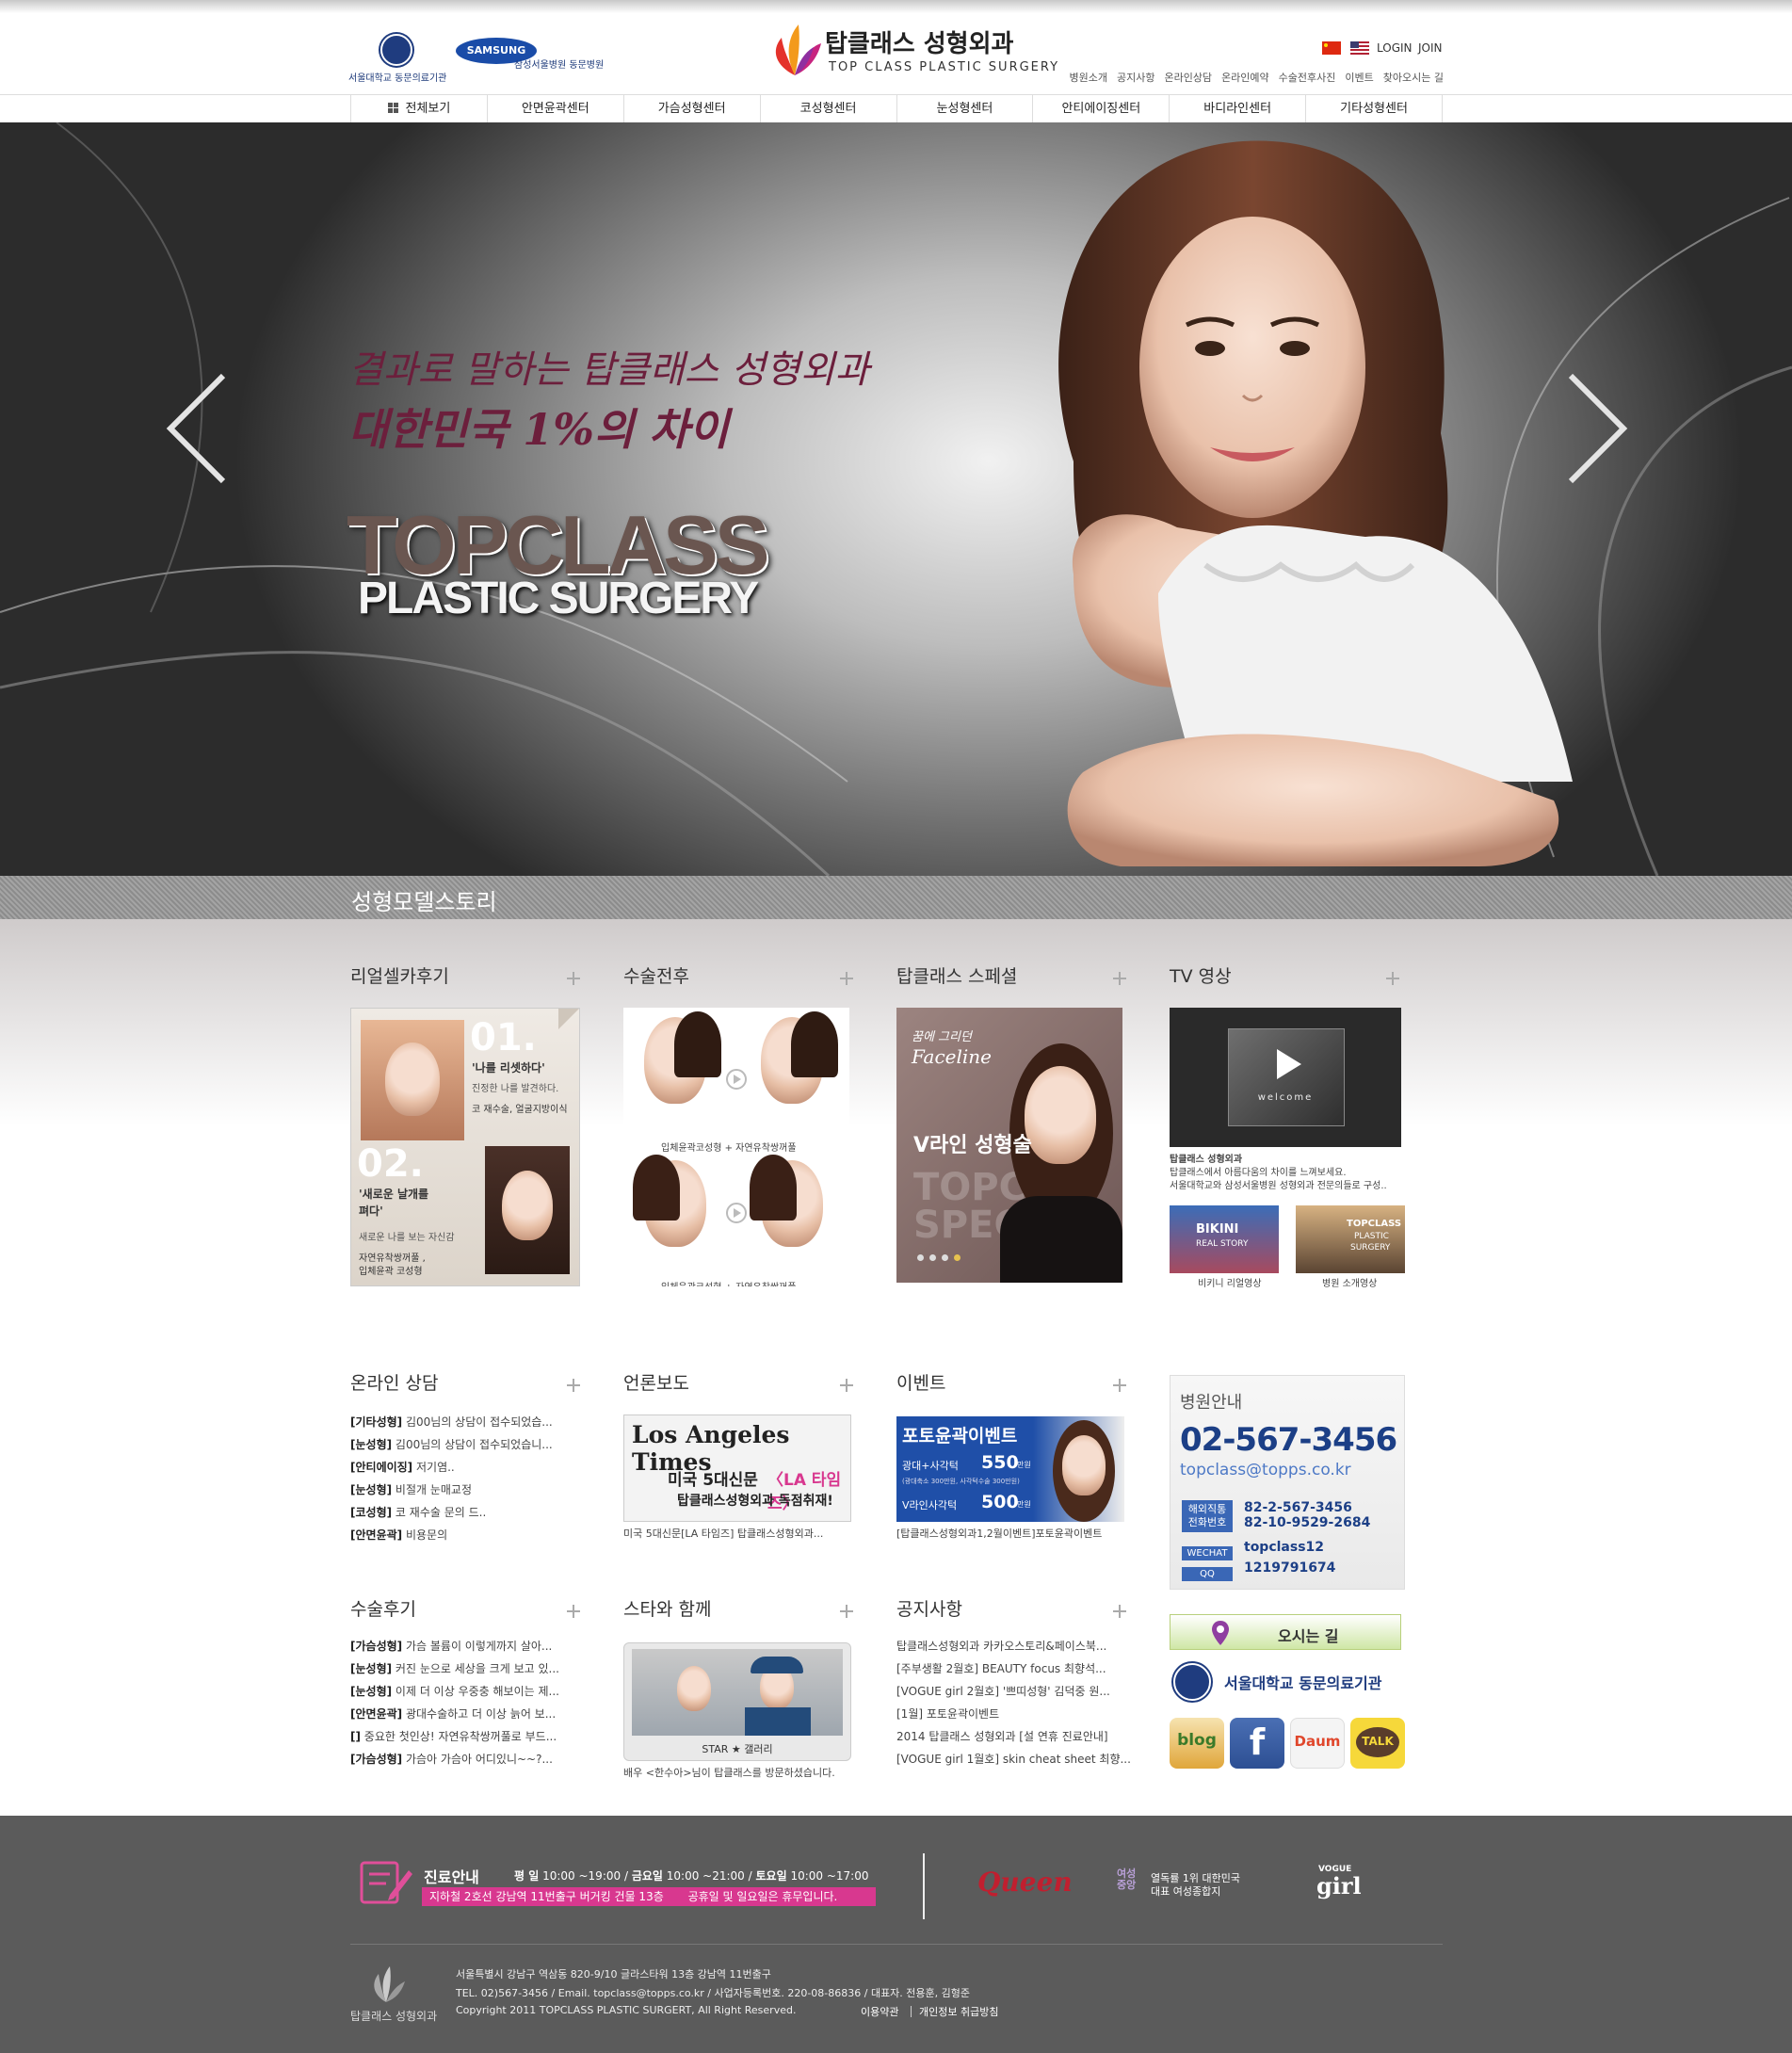 The image size is (1792, 2053). What do you see at coordinates (1000, 1463) in the screenshot?
I see `event-price1: 550` at bounding box center [1000, 1463].